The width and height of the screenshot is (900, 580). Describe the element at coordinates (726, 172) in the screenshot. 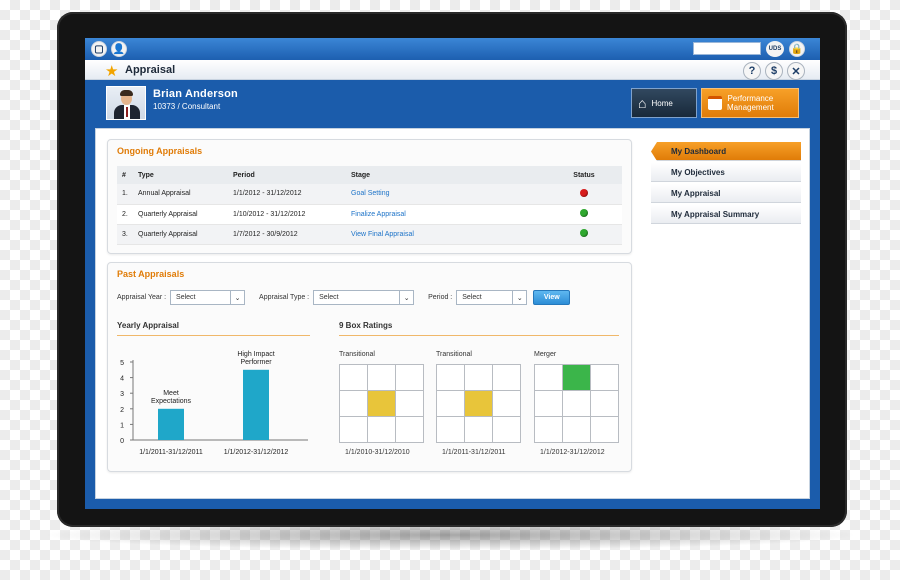

I see `menu-item-my-objectives: My Objectives` at that location.